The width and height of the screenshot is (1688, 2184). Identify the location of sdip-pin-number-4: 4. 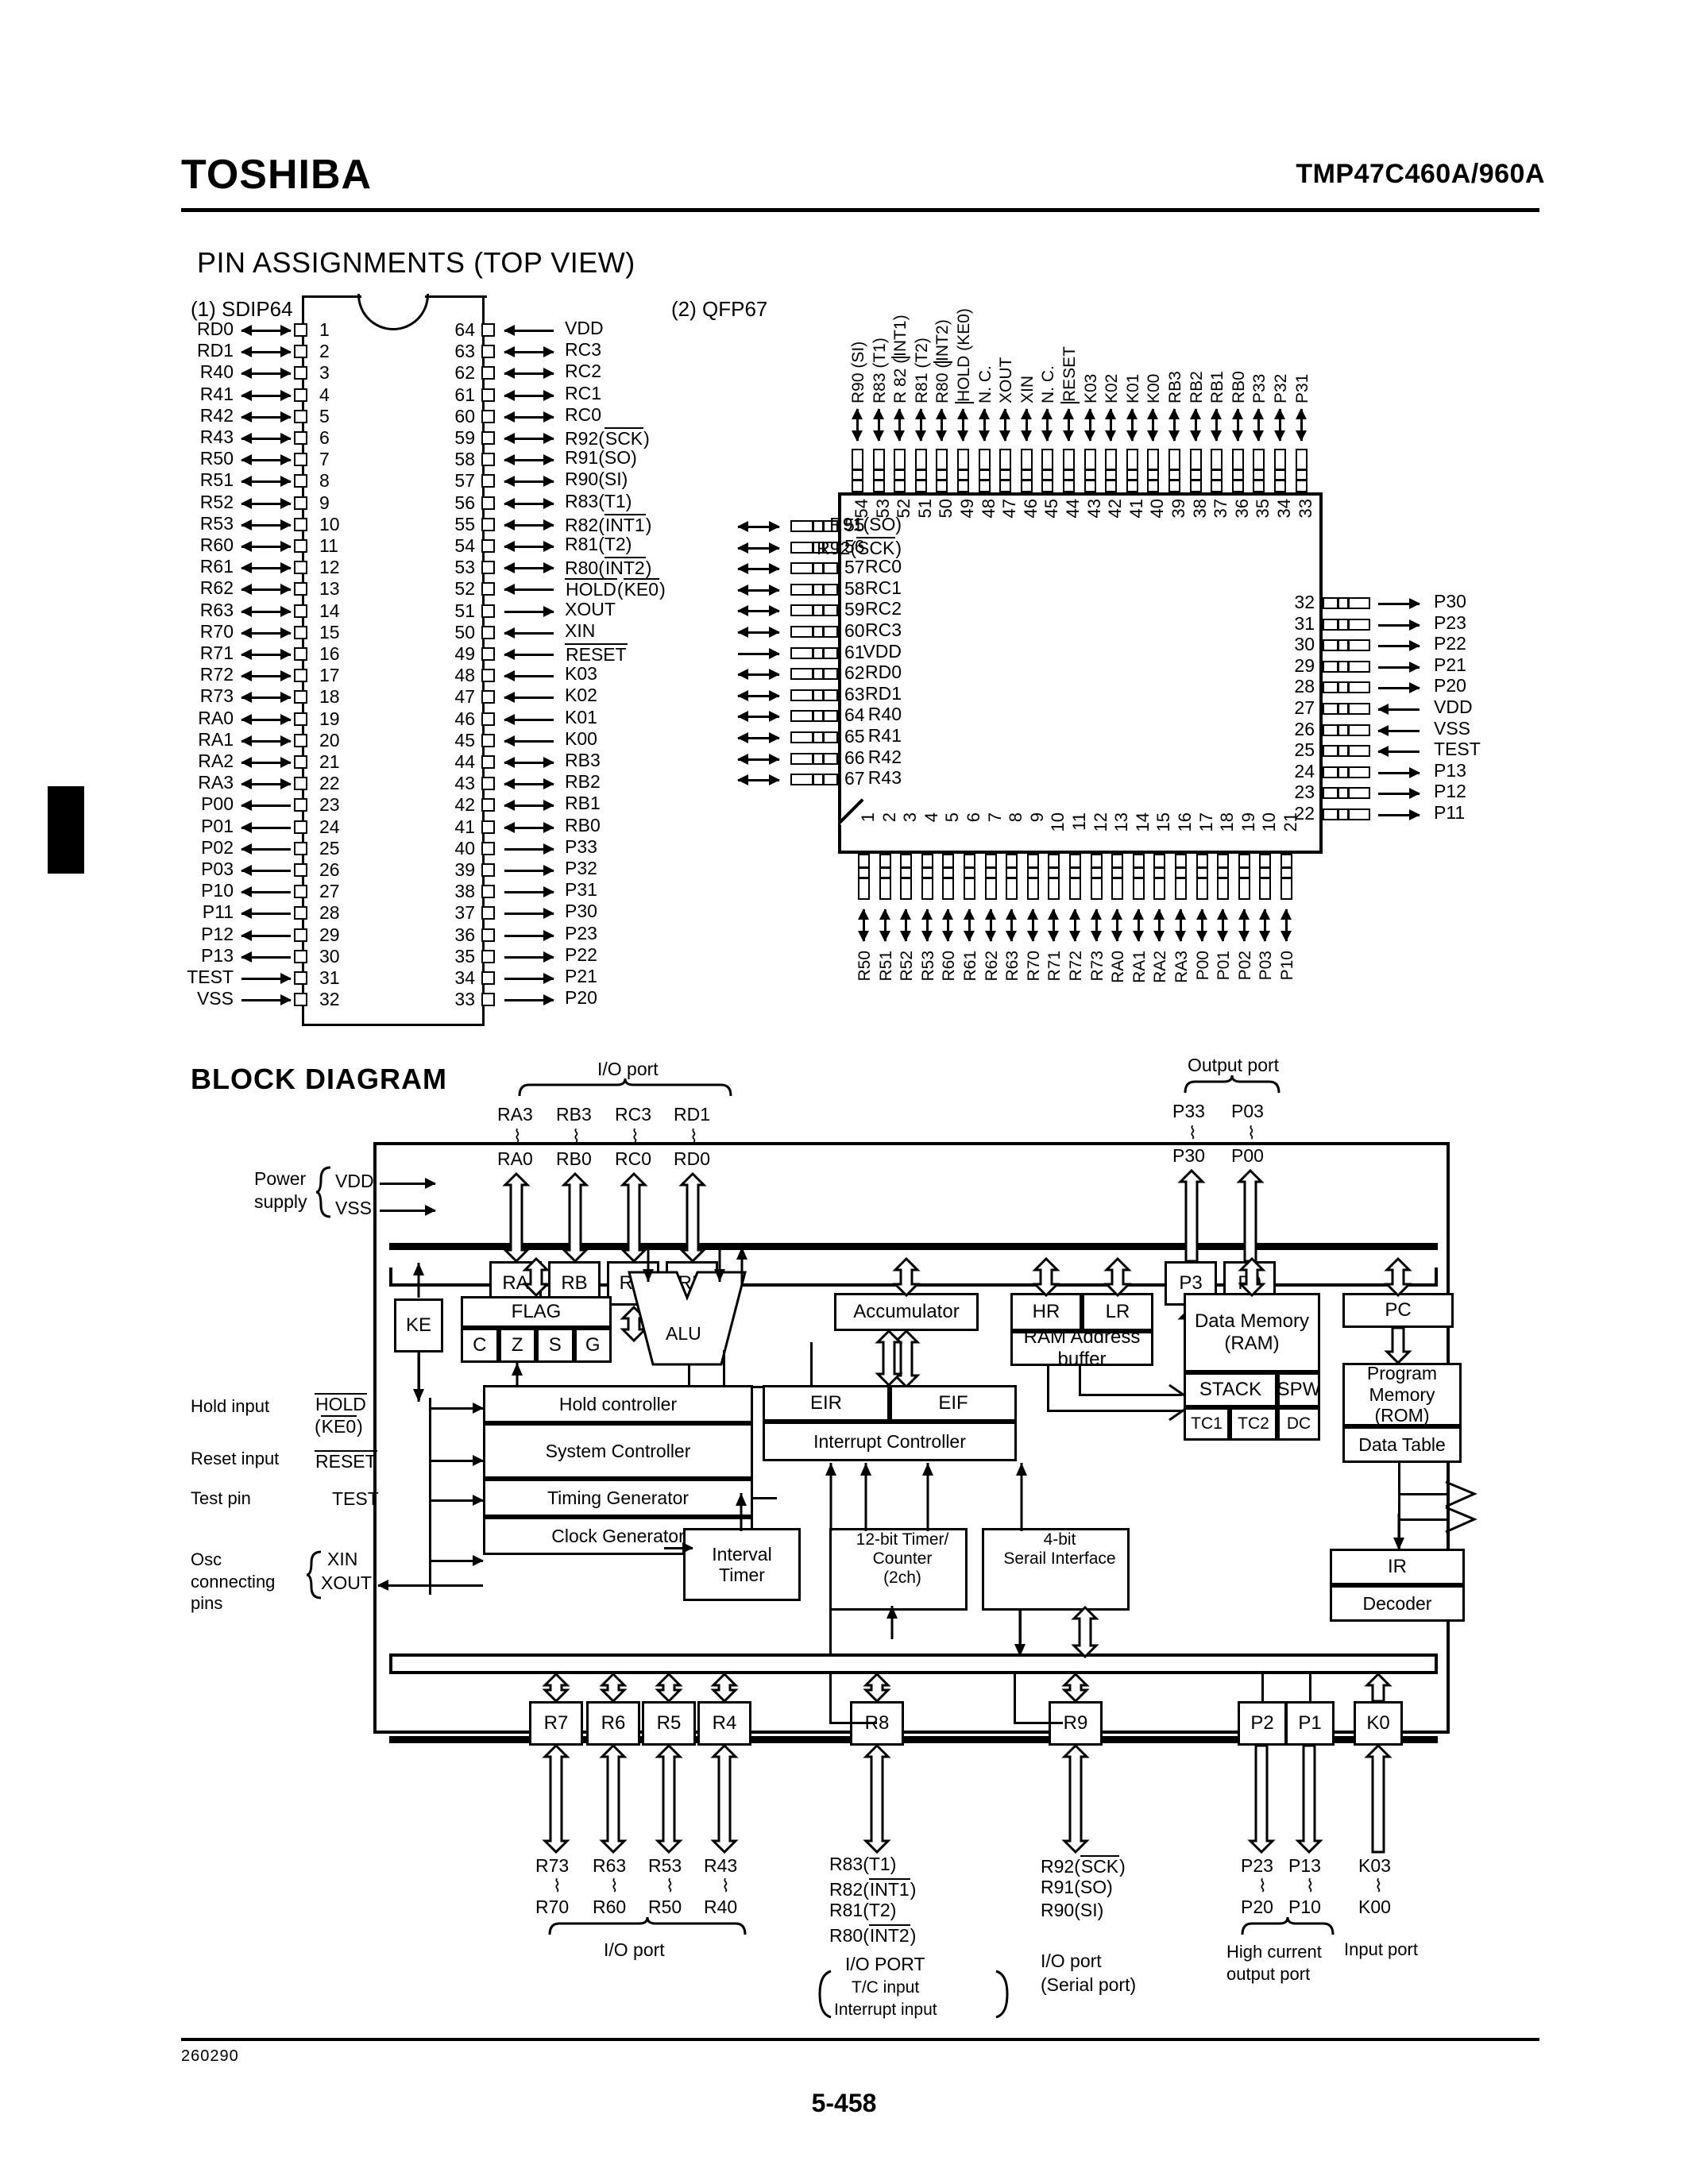
(325, 394).